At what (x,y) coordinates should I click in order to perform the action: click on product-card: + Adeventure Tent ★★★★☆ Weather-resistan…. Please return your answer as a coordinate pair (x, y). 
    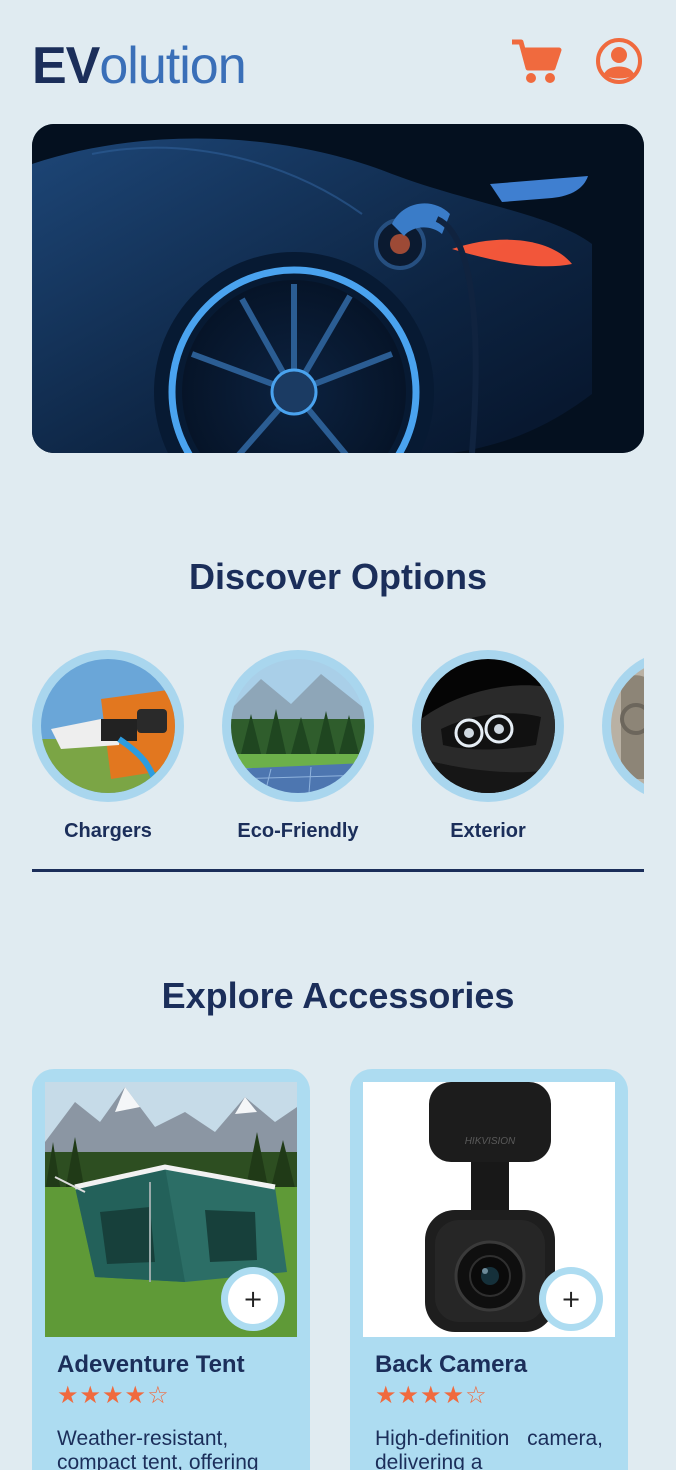
    Looking at the image, I should click on (171, 1269).